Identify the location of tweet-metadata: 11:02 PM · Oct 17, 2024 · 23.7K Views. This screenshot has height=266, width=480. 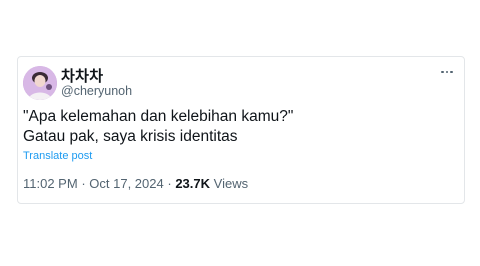
(135, 183).